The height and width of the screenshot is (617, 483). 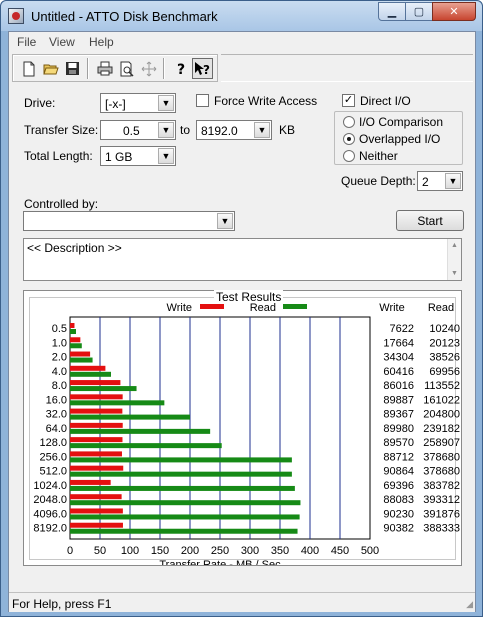 I want to click on new-button, so click(x=28, y=68).